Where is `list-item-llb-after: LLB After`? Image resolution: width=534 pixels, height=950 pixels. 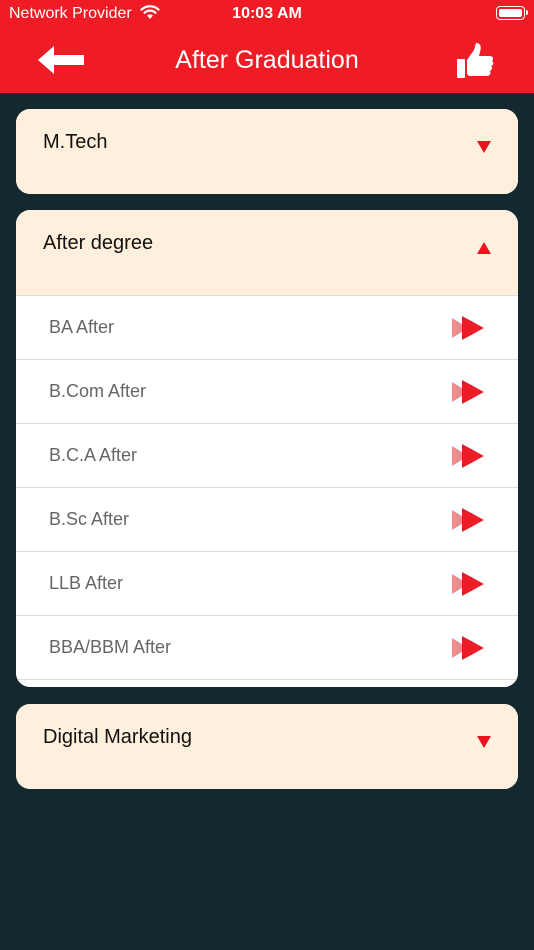
list-item-llb-after: LLB After is located at coordinates (267, 583).